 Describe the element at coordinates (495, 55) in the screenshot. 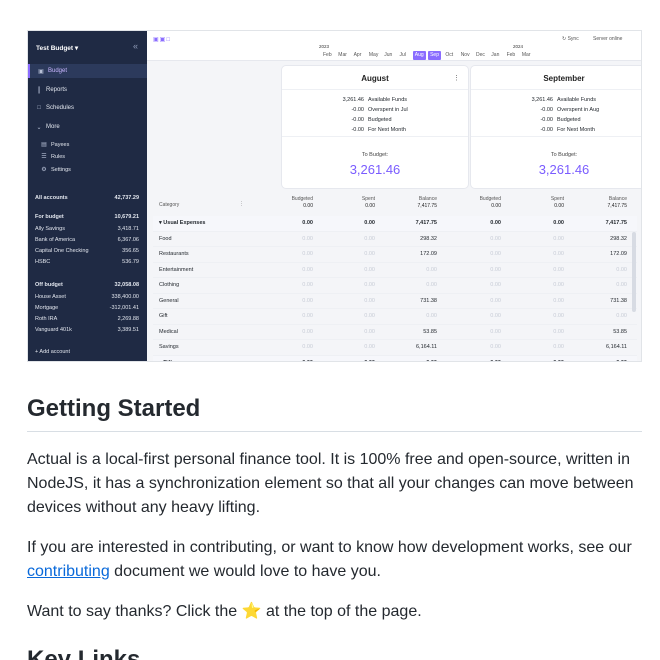

I see `month-jan: Jan` at that location.